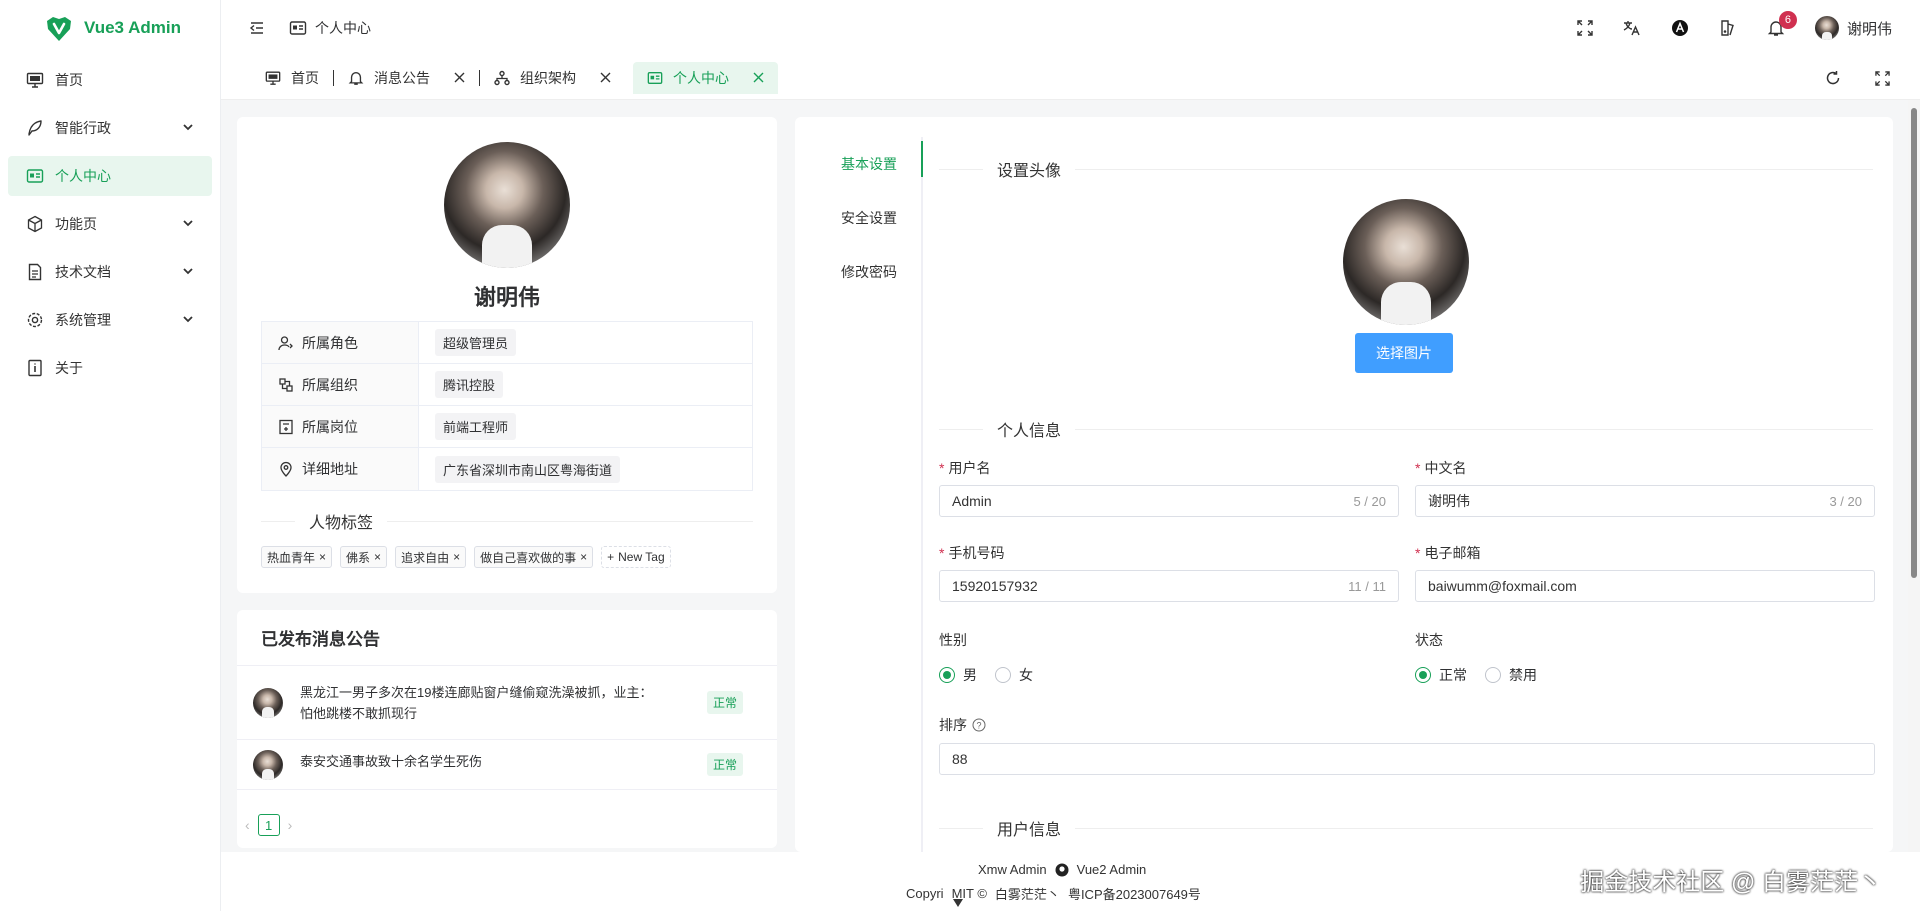 The image size is (1920, 911). I want to click on tab-basic-settings: 基本设置, so click(859, 164).